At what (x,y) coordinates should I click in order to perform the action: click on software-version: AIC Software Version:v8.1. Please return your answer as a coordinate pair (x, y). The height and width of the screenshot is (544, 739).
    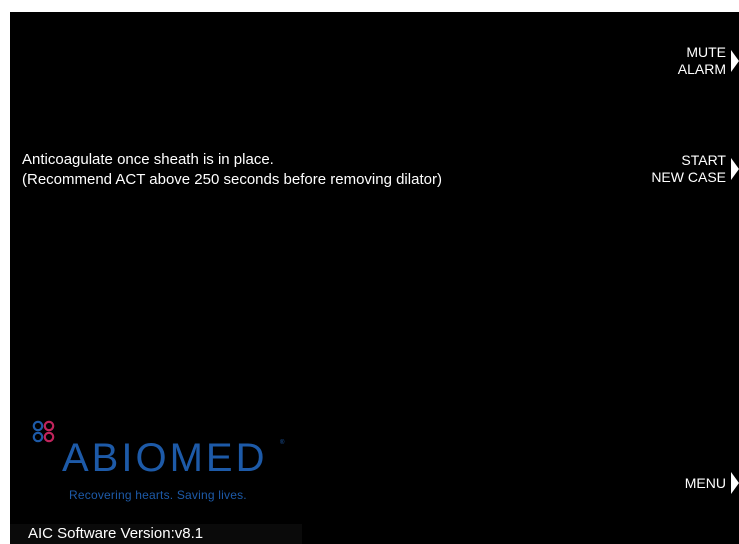
    Looking at the image, I should click on (156, 534).